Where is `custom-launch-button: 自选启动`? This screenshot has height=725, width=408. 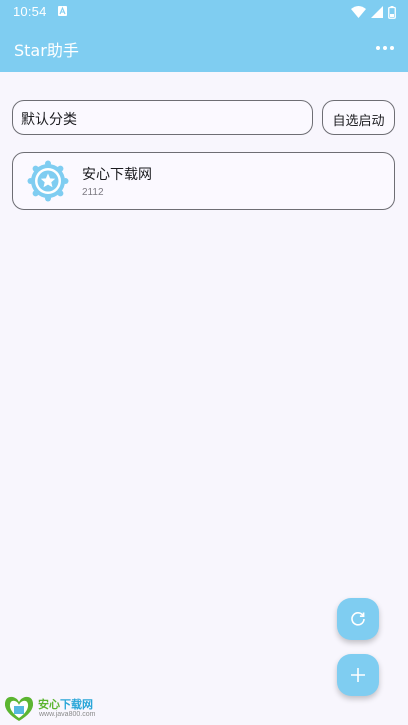 custom-launch-button: 自选启动 is located at coordinates (358, 117).